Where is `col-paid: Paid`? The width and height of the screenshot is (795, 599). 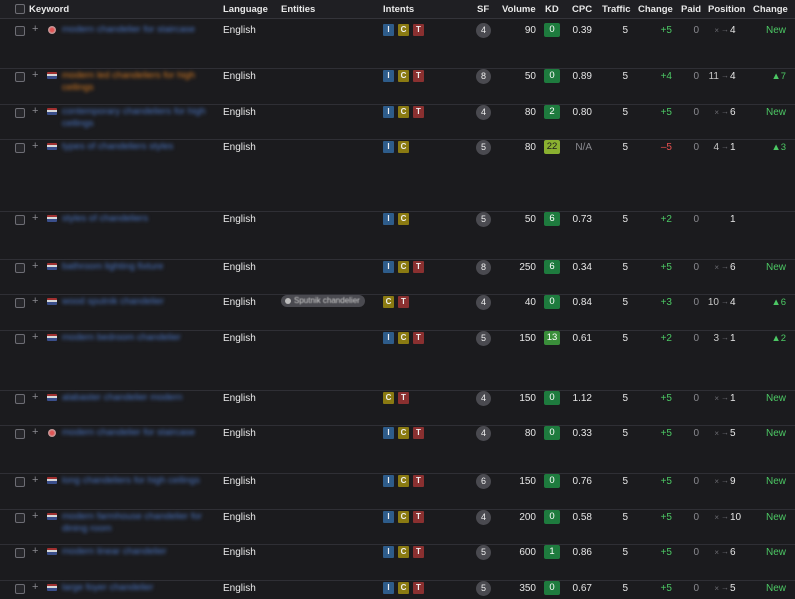 col-paid: Paid is located at coordinates (691, 9).